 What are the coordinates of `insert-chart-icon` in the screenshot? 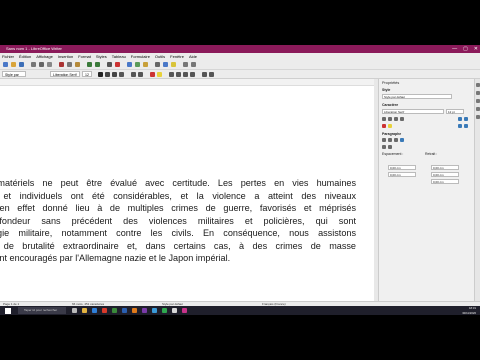 It's located at (145, 64).